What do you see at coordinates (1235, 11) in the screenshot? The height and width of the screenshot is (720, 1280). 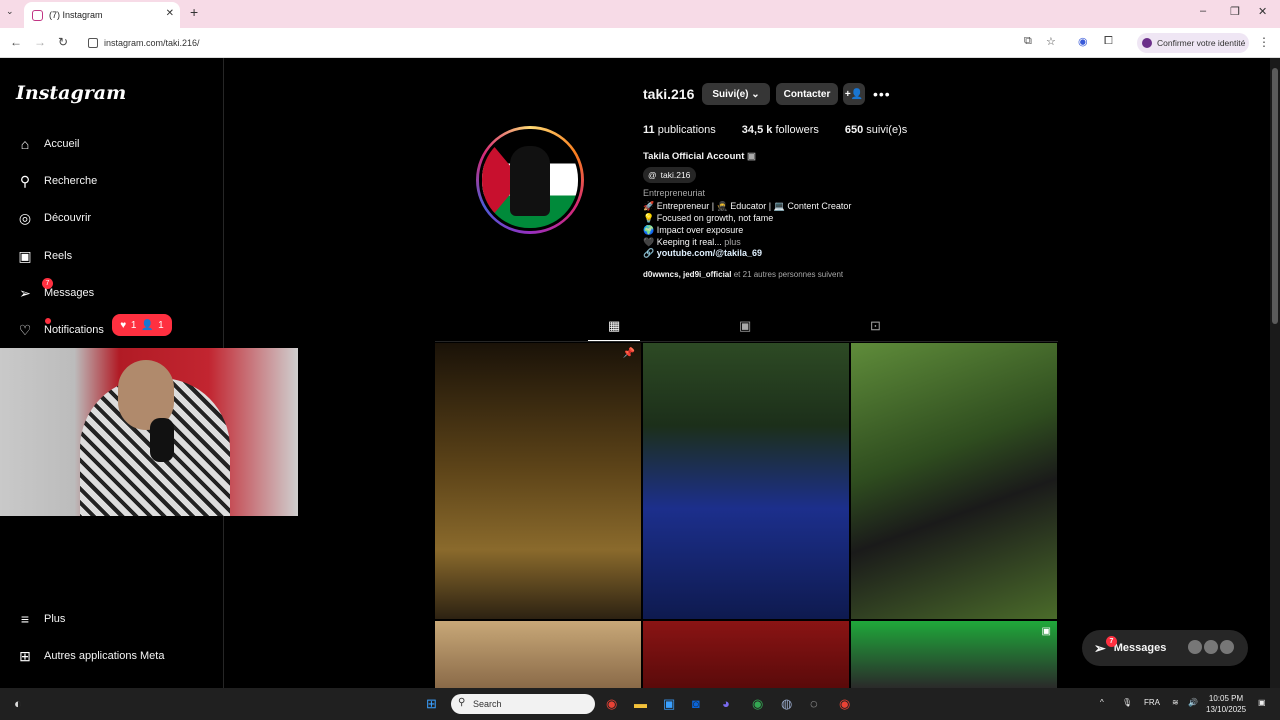 I see `maximize-icon: ❐` at bounding box center [1235, 11].